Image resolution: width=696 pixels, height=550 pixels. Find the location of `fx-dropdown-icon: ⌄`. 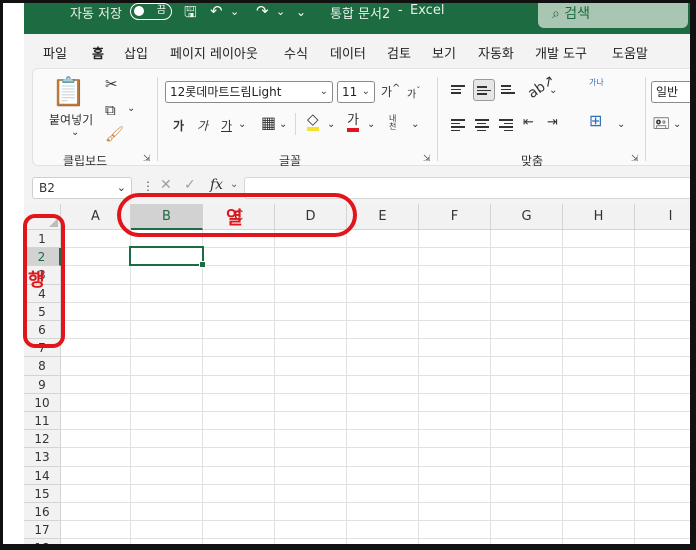

fx-dropdown-icon: ⌄ is located at coordinates (234, 184).